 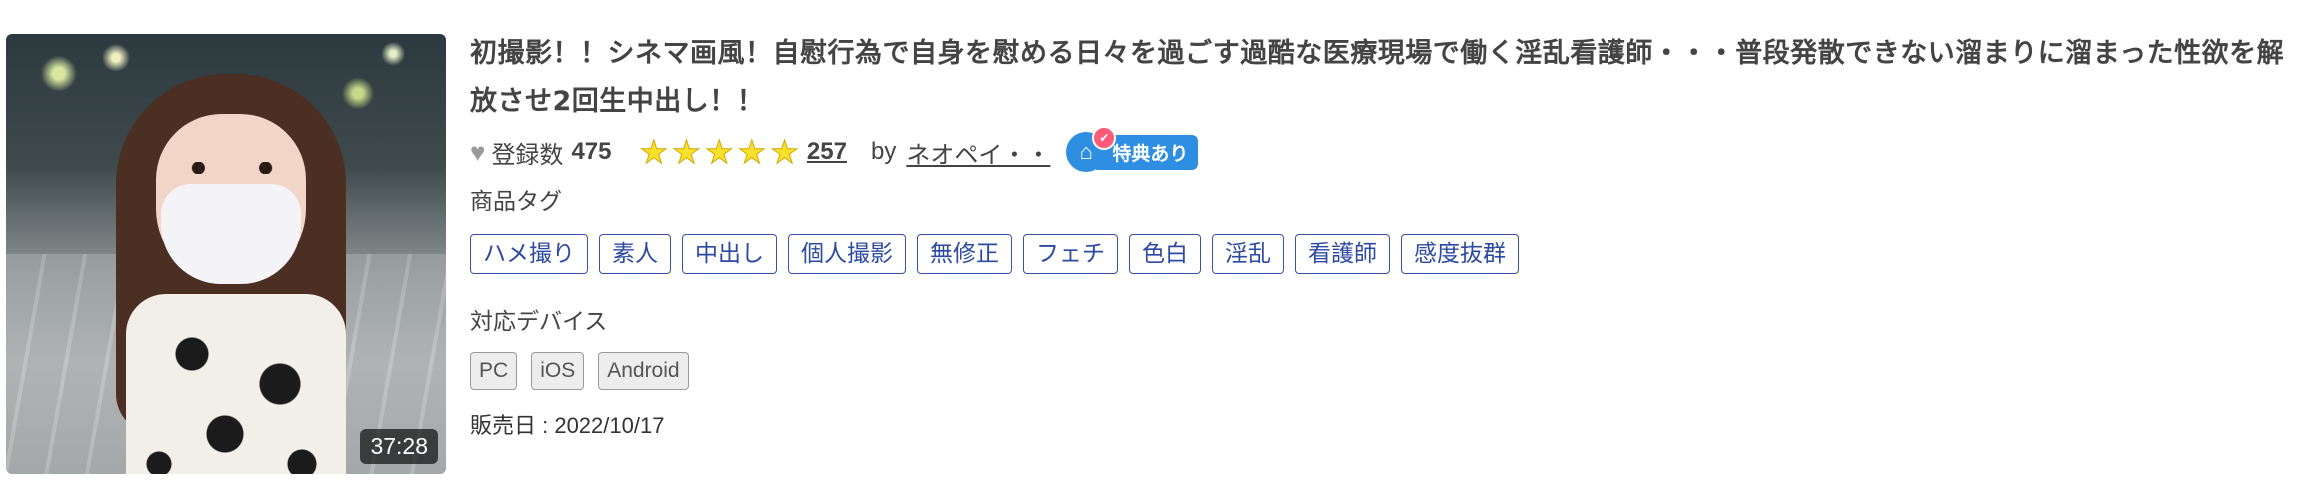 What do you see at coordinates (539, 321) in the screenshot?
I see `devices-section-title: 対応デバイス` at bounding box center [539, 321].